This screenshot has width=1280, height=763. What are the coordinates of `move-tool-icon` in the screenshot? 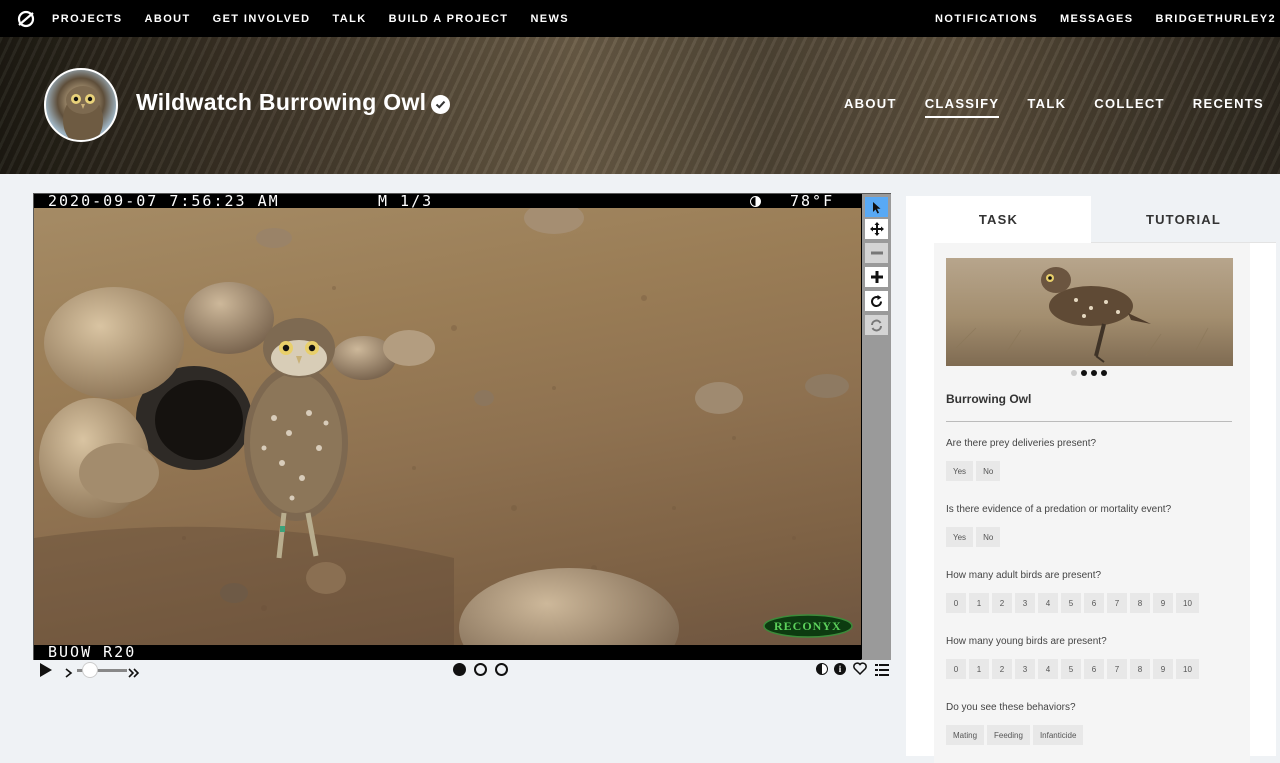 It's located at (876, 229).